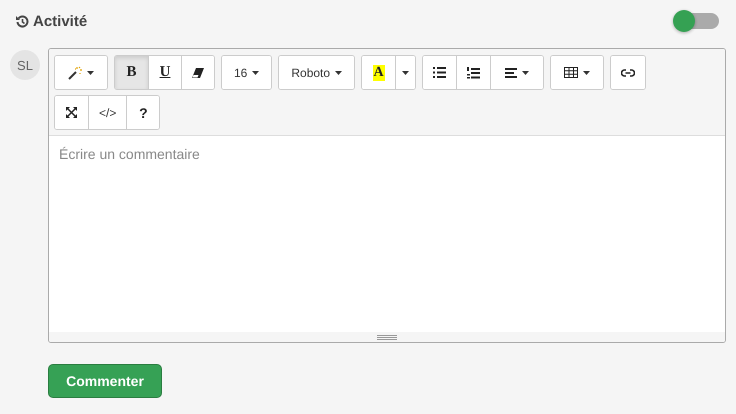  What do you see at coordinates (511, 73) in the screenshot?
I see `align-icon` at bounding box center [511, 73].